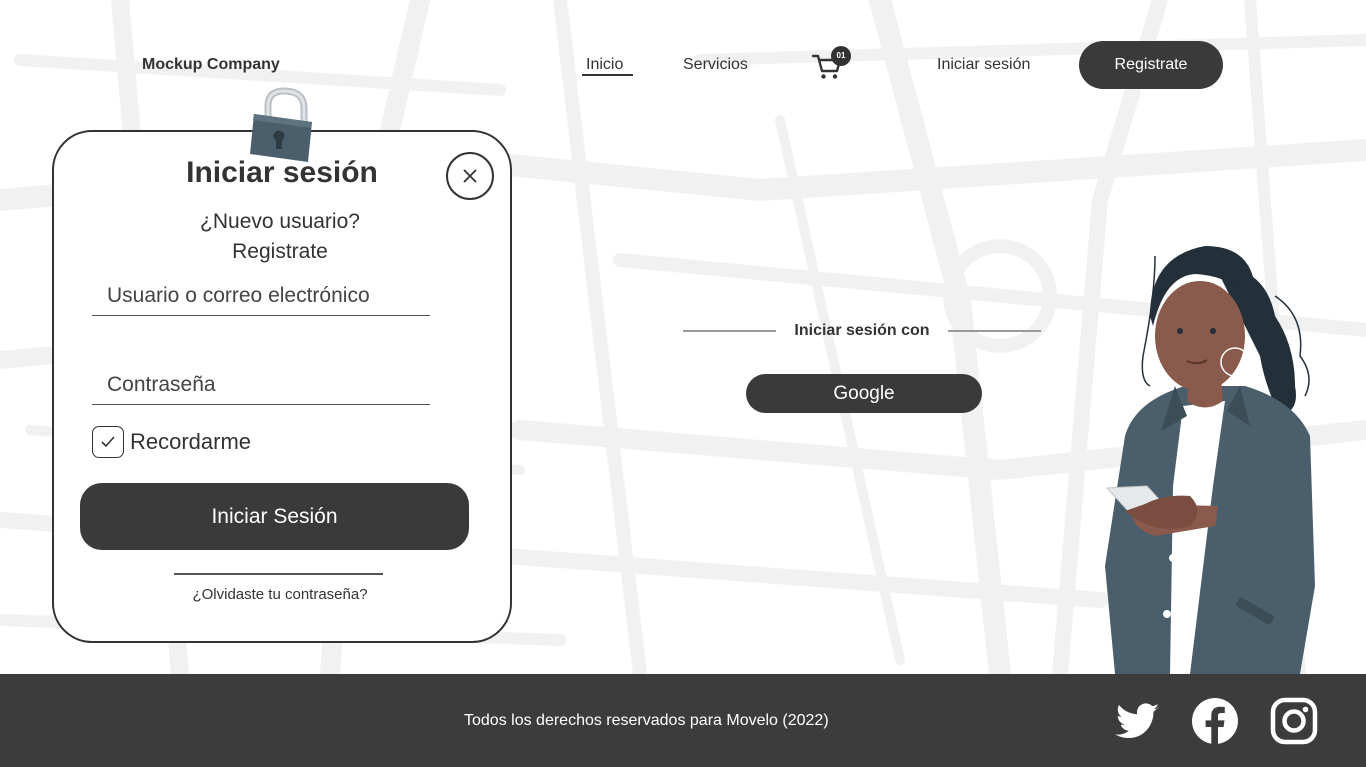 The image size is (1366, 767). I want to click on forgot-password-link: ¿Olvidaste tu contraseña?, so click(280, 594).